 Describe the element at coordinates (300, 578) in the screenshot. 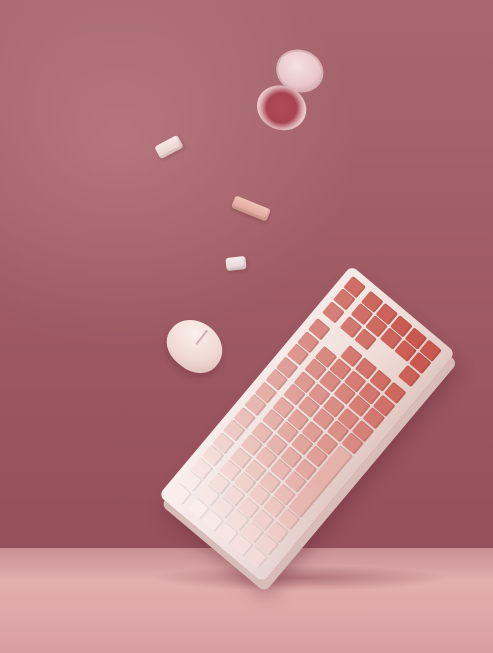

I see `keyboard-shadow` at that location.